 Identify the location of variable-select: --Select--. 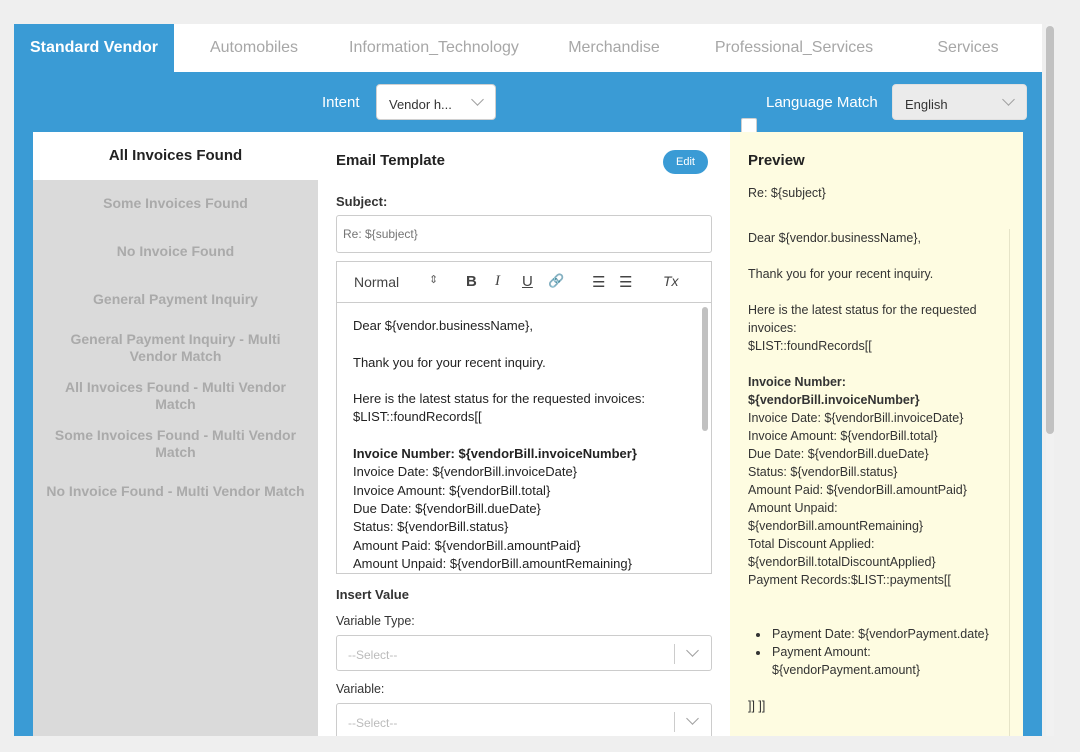
(524, 719).